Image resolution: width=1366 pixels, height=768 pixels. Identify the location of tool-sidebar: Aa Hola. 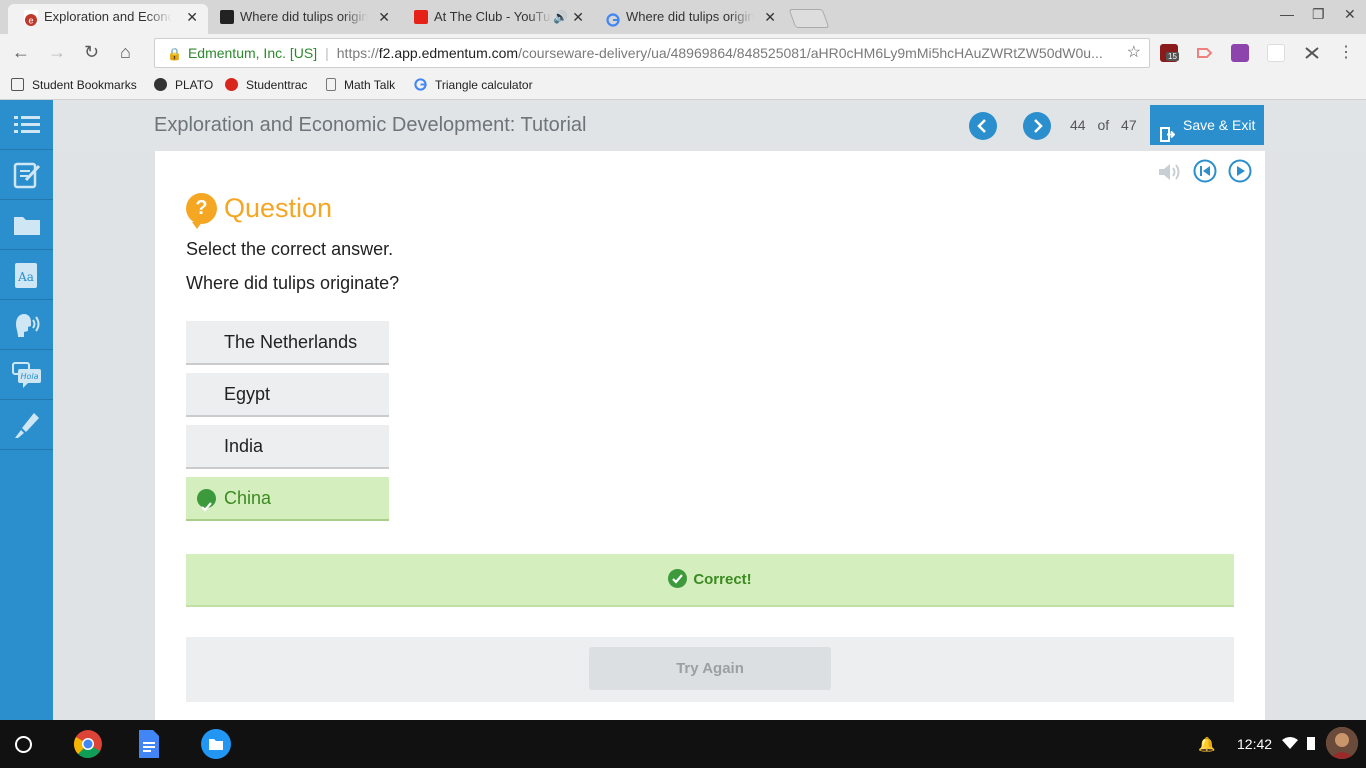
(26, 410).